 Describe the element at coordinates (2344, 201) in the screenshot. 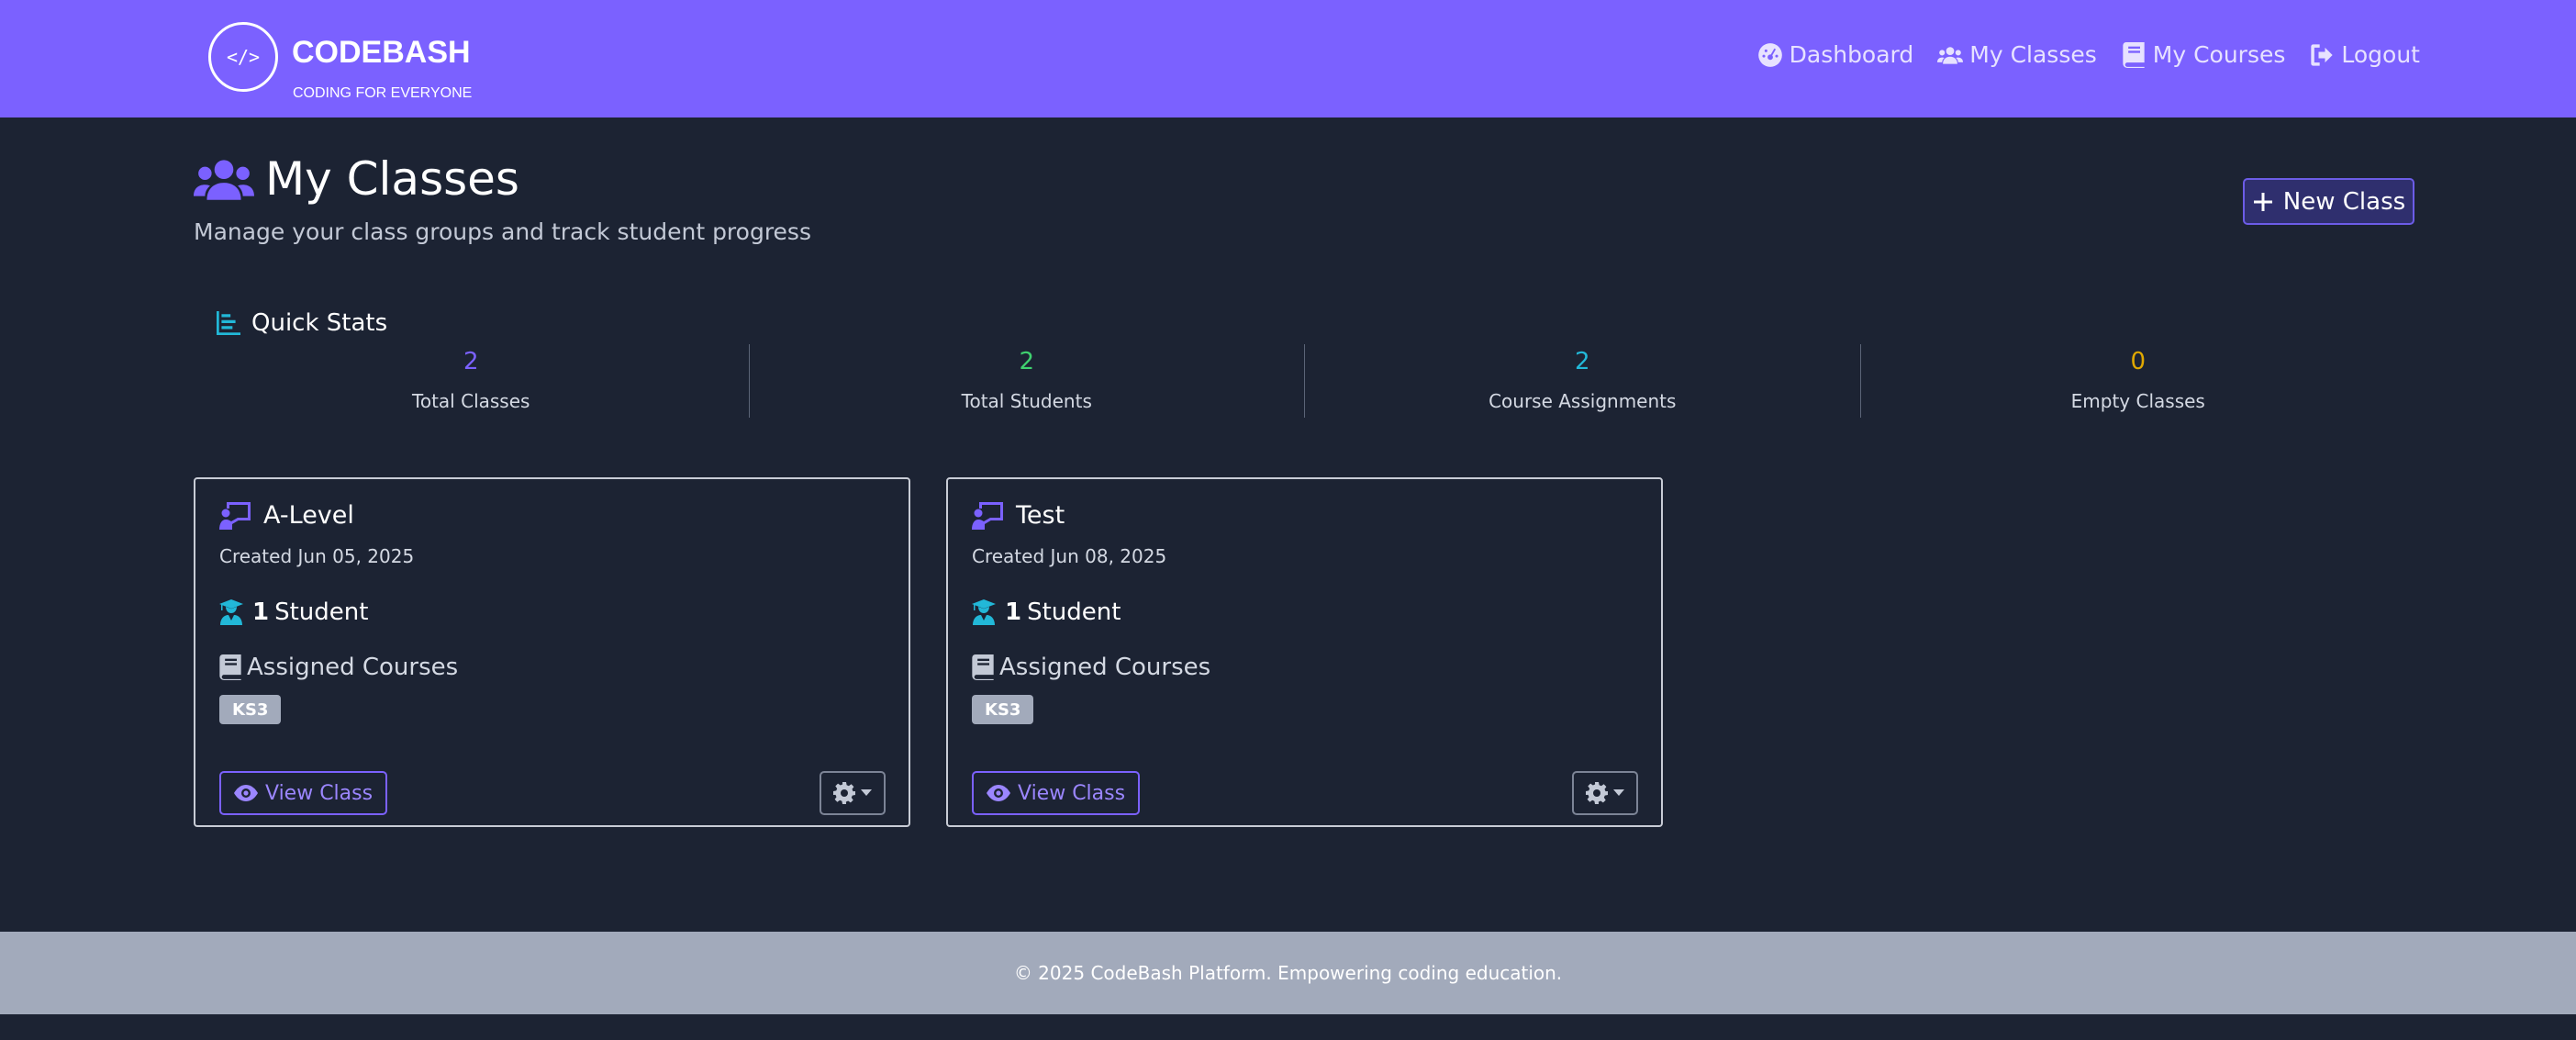

I see `new-class-label: New Class` at that location.